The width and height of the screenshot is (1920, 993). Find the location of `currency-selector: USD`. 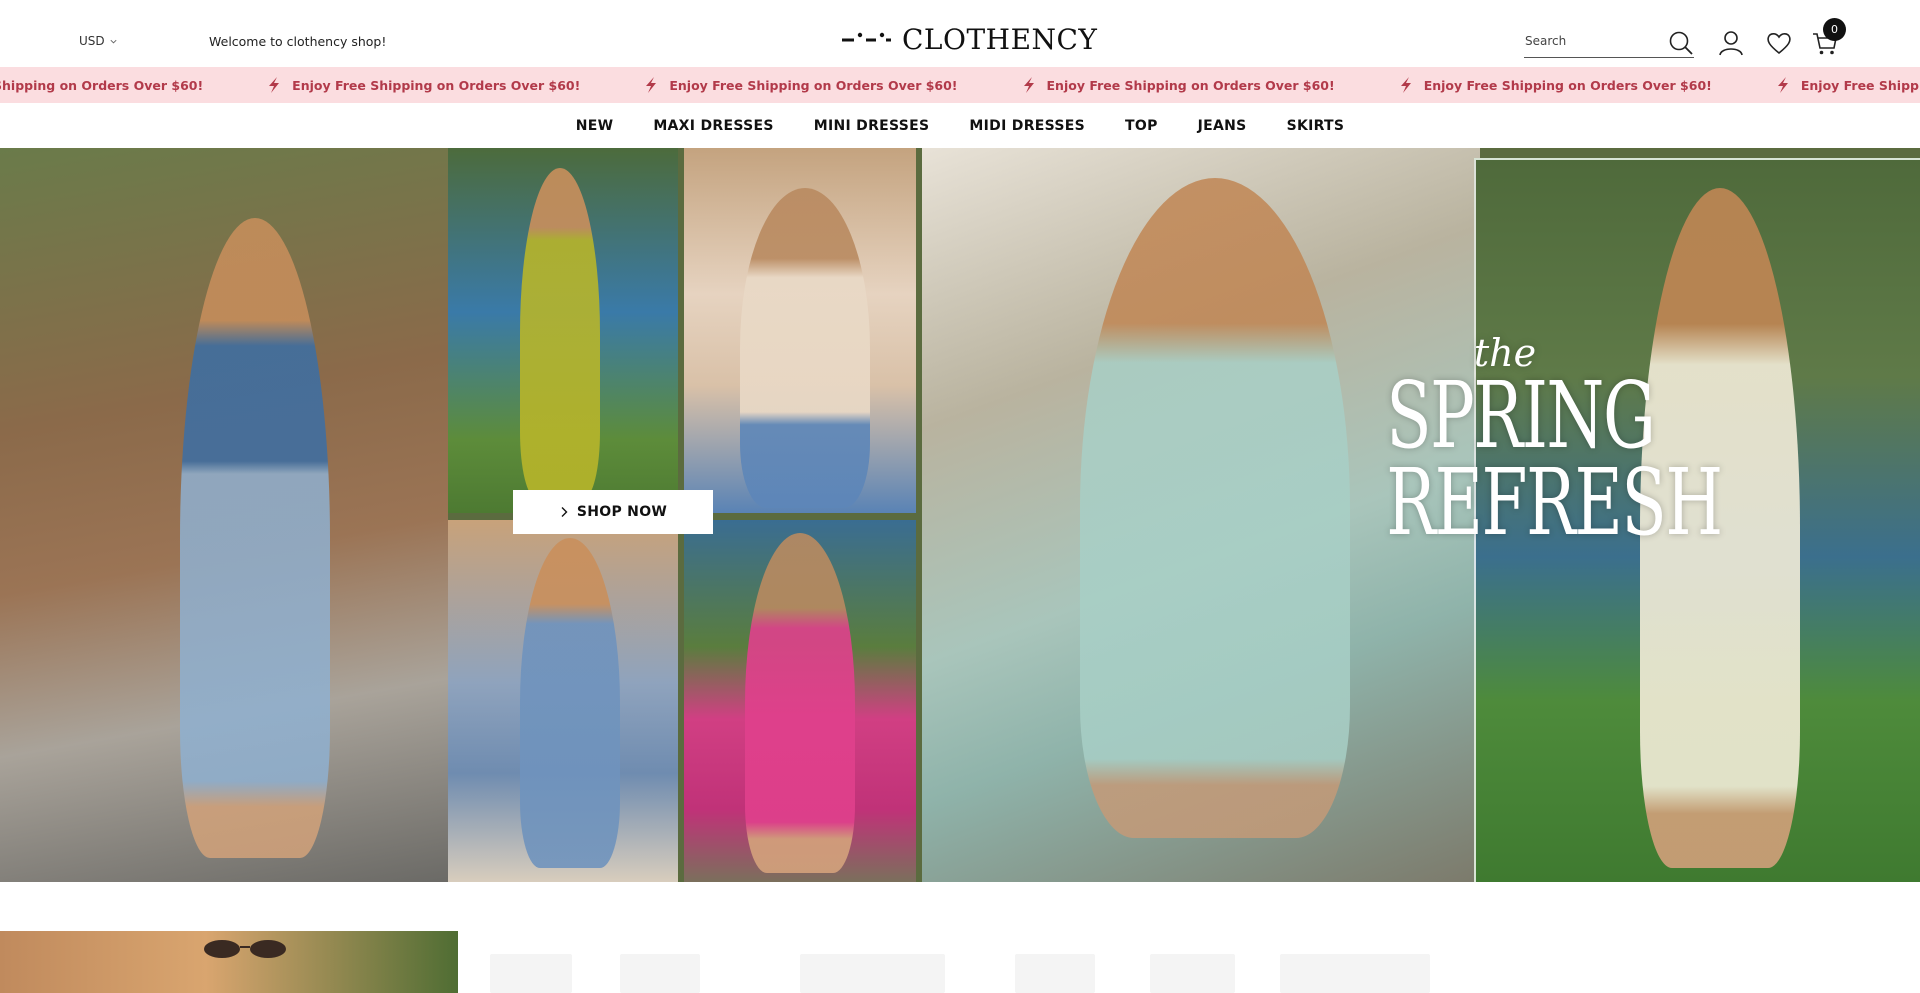

currency-selector: USD is located at coordinates (98, 41).